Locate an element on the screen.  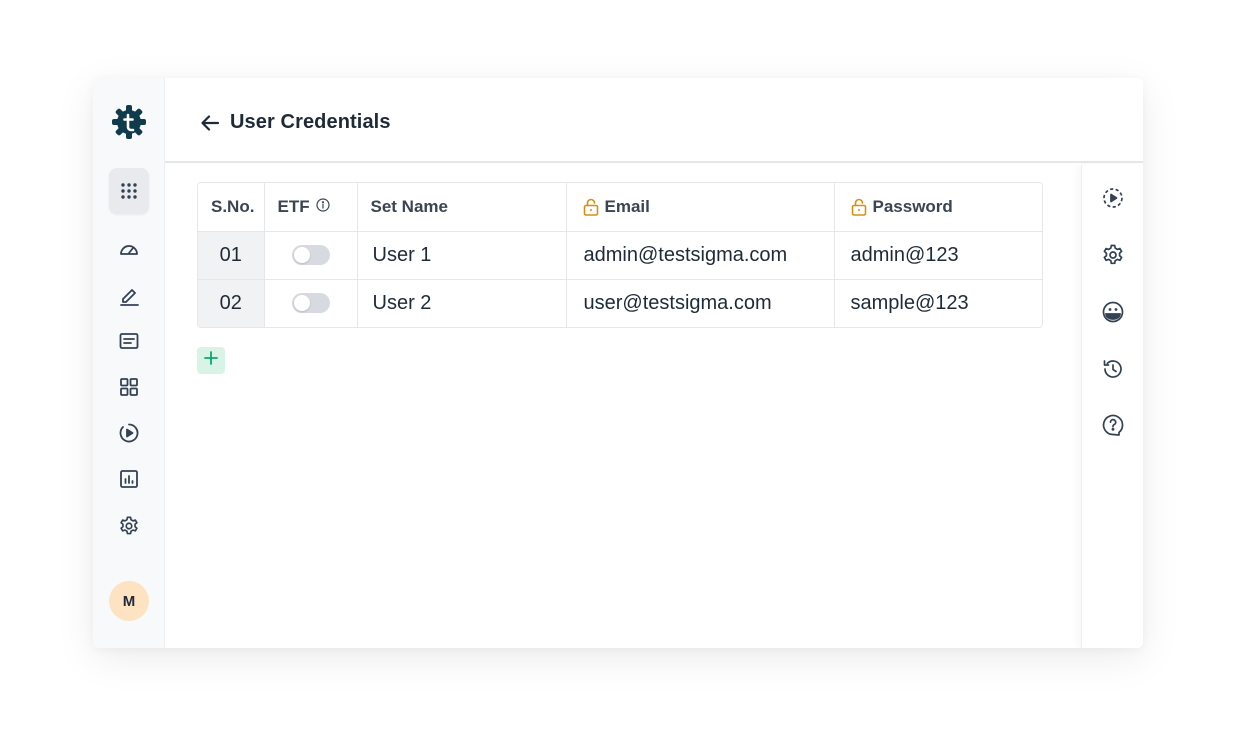
user-avatar: M is located at coordinates (129, 601).